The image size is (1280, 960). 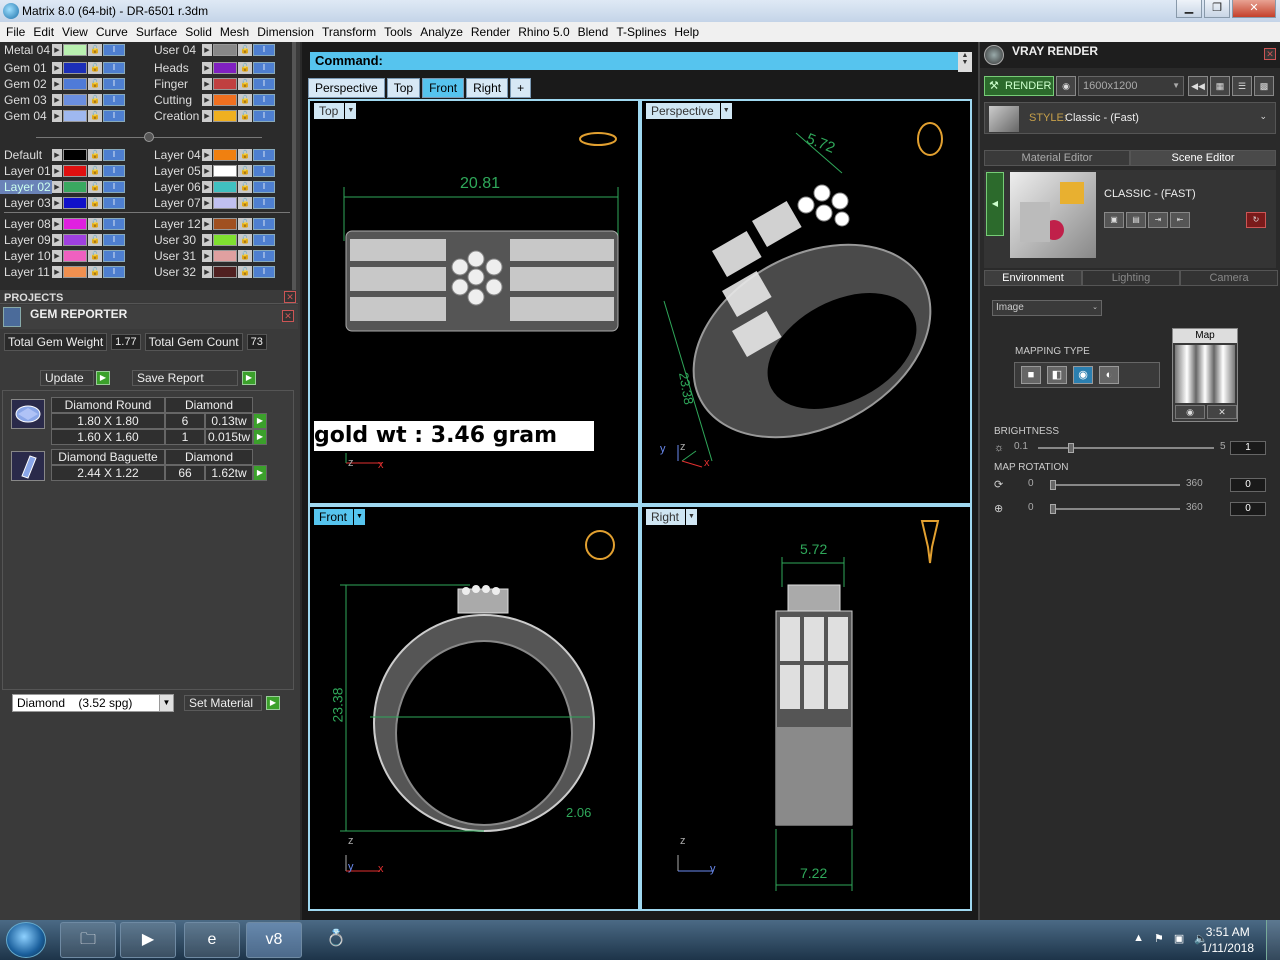 I want to click on layer-row: Layer 09 ▶ 🔓 I, so click(x=62, y=239).